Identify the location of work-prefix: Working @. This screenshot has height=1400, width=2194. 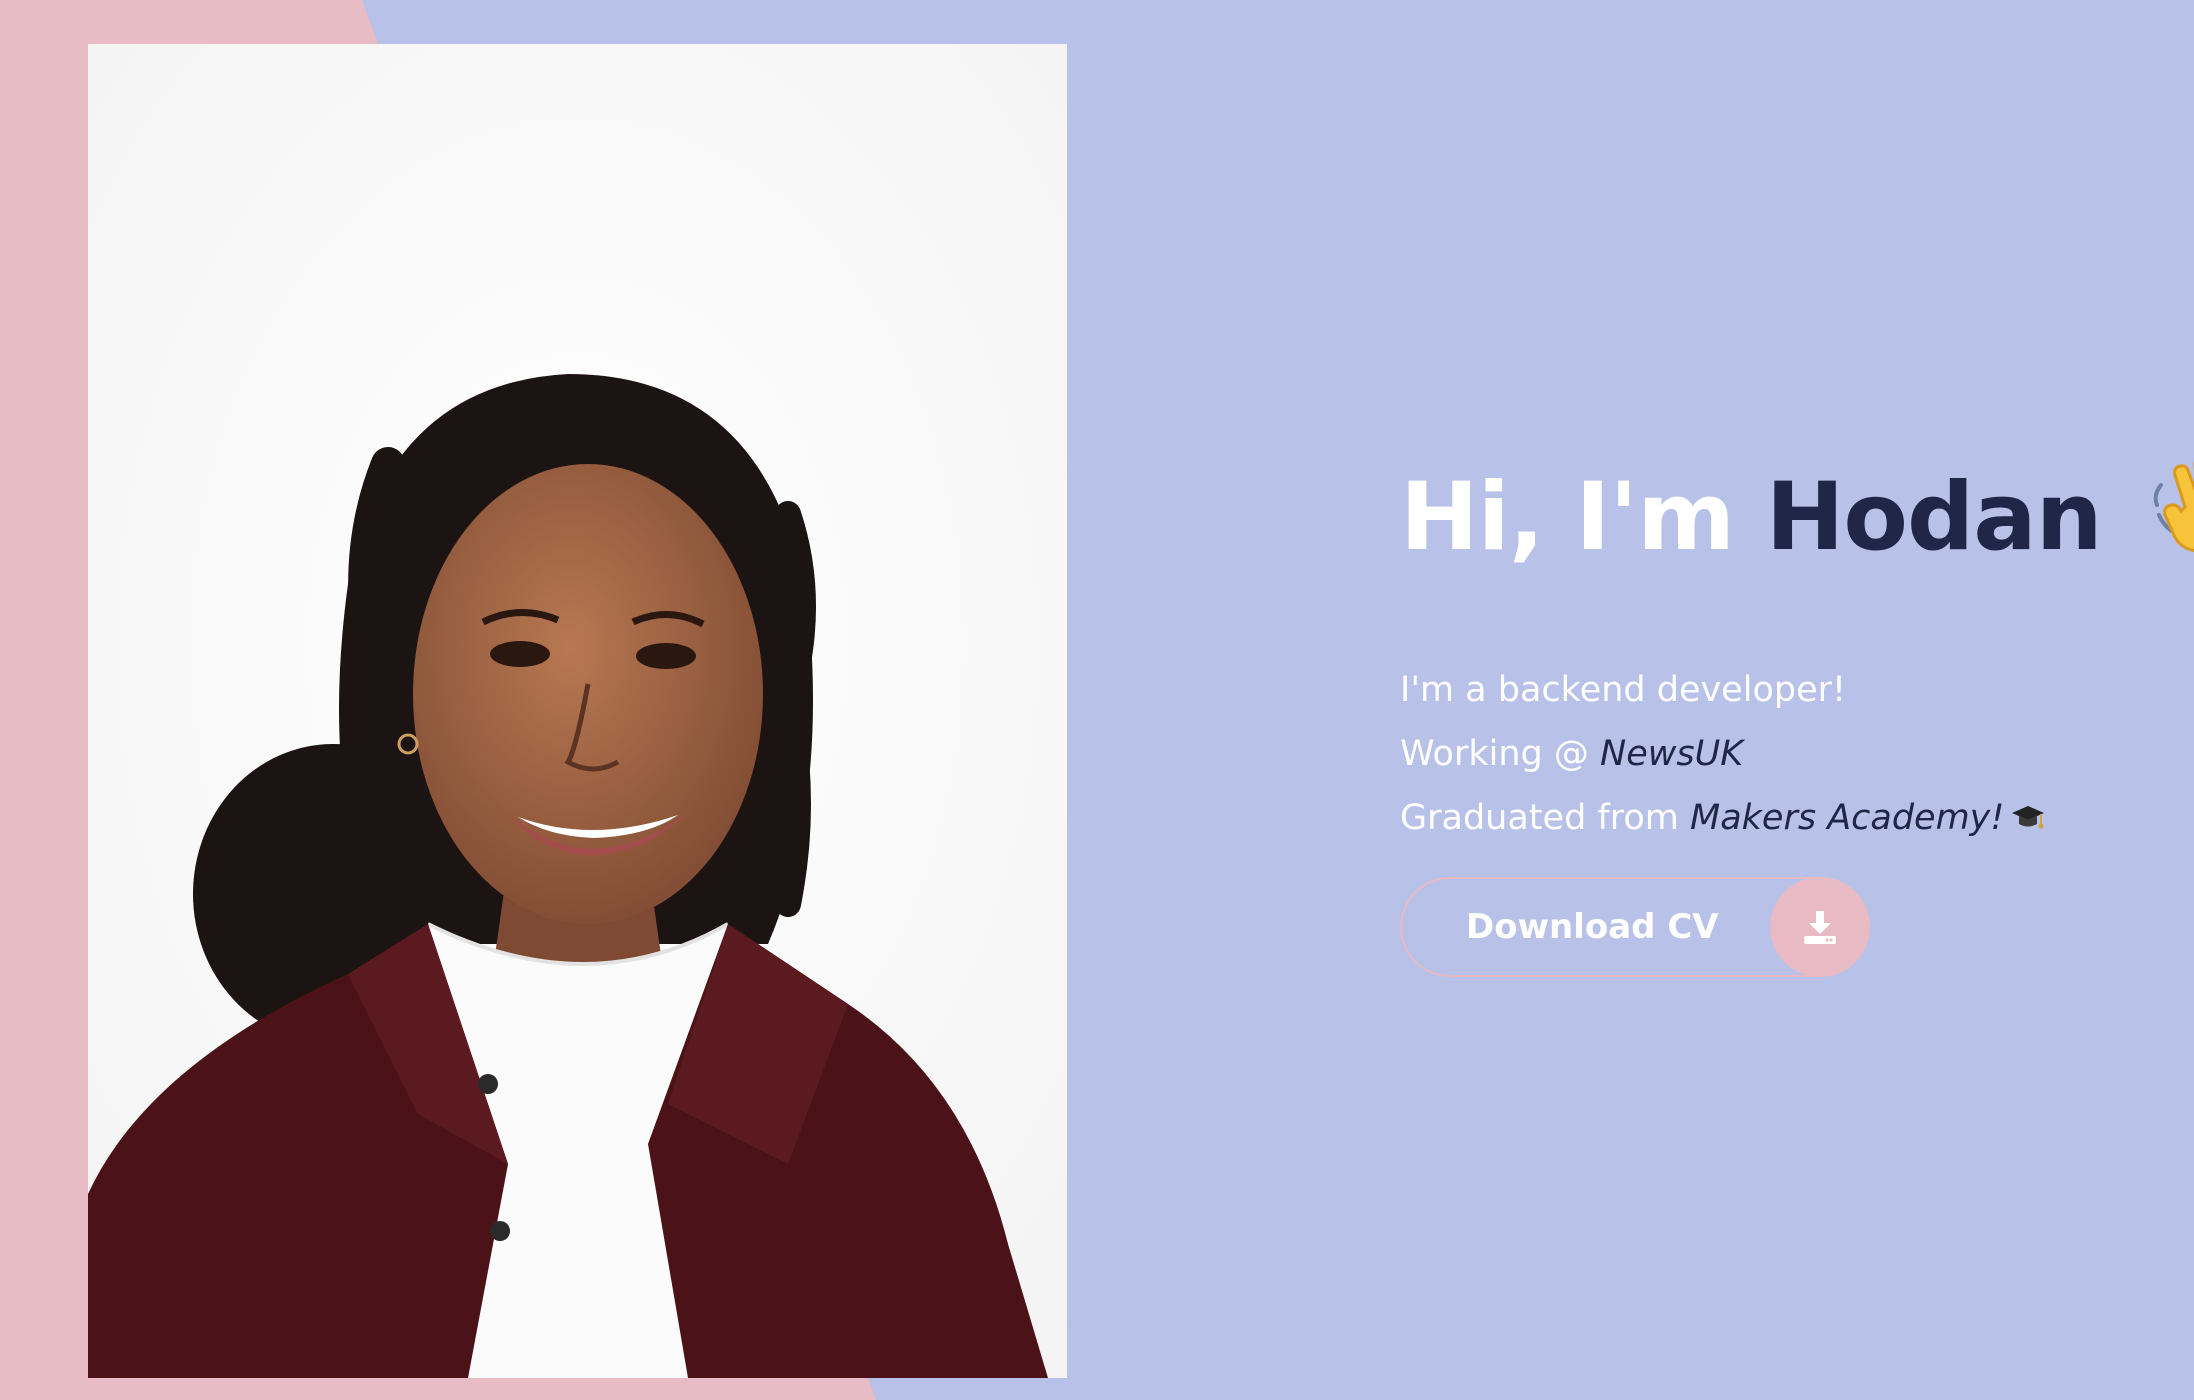
(1494, 754).